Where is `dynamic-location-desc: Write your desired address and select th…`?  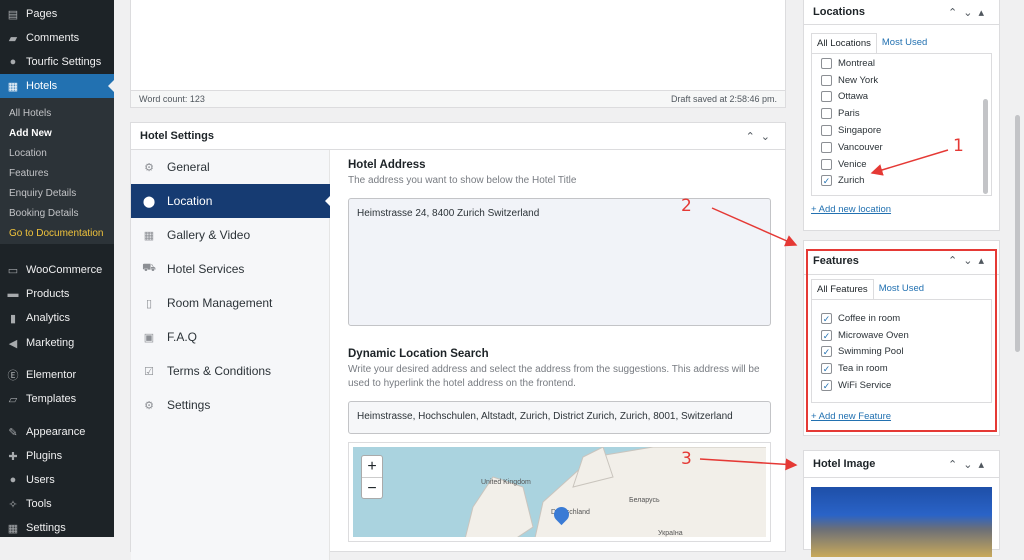
dynamic-location-desc: Write your desired address and select th… is located at coordinates (554, 376).